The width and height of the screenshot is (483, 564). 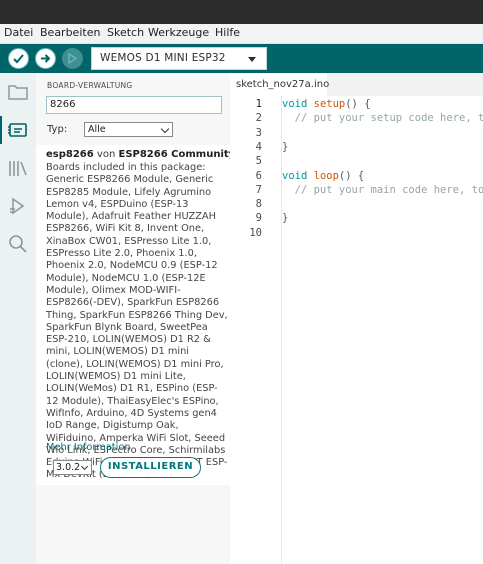 I want to click on menu-hilfe: Hilfe, so click(x=227, y=32).